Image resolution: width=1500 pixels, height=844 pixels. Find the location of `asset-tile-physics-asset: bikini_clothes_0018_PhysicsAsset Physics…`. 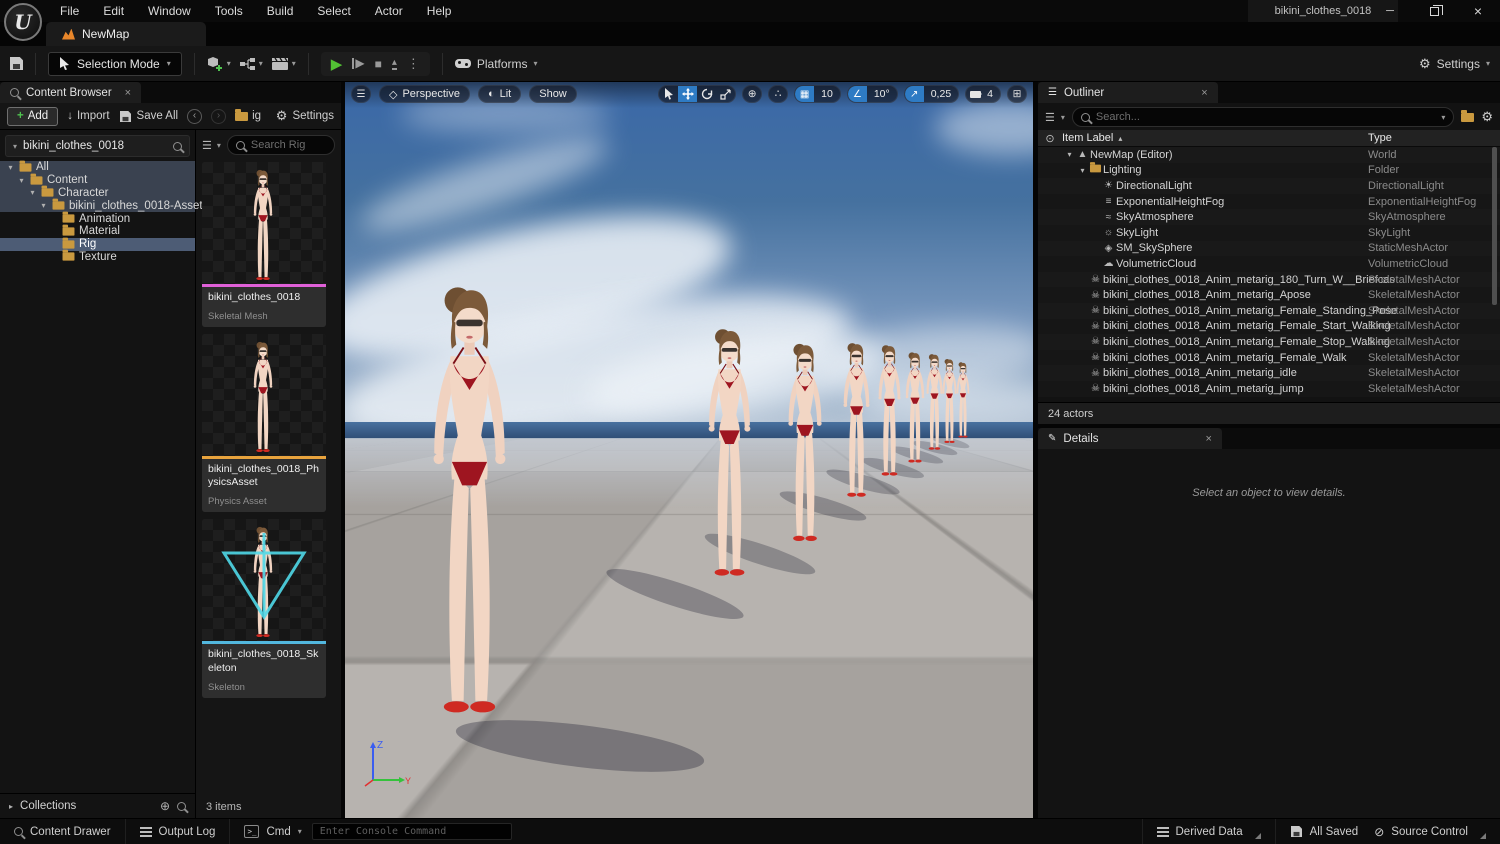

asset-tile-physics-asset: bikini_clothes_0018_PhysicsAsset Physics… is located at coordinates (264, 423).